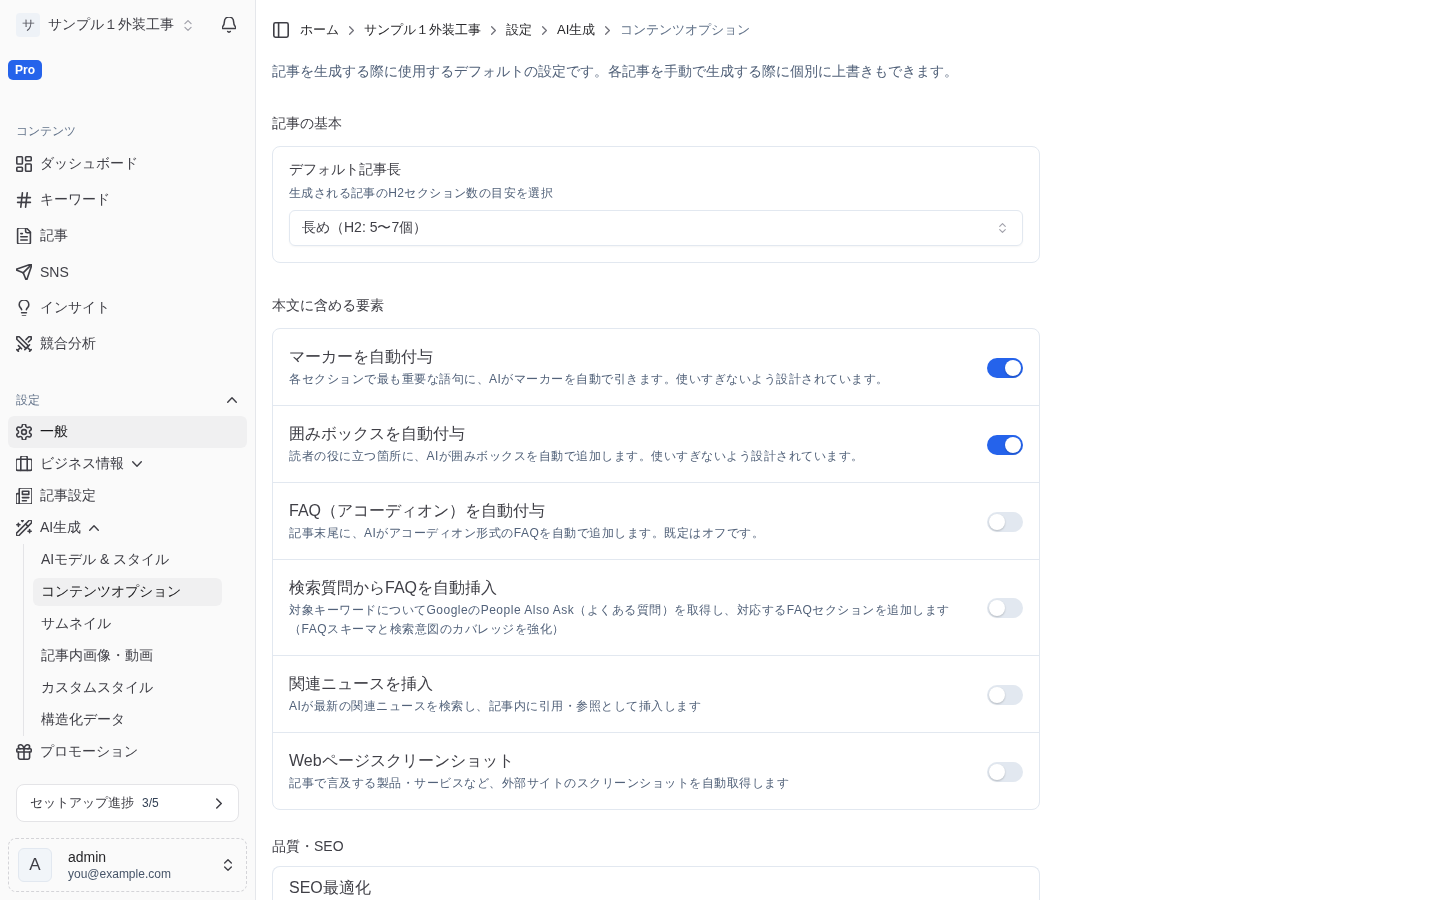 The image size is (1440, 900). I want to click on nav-item: 記事設定, so click(127, 496).